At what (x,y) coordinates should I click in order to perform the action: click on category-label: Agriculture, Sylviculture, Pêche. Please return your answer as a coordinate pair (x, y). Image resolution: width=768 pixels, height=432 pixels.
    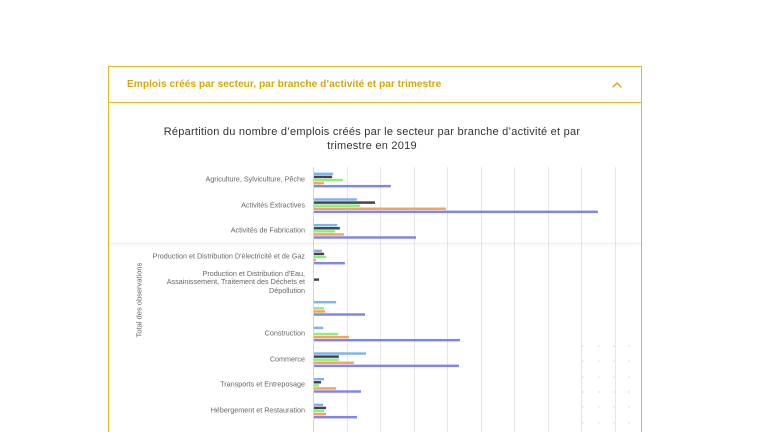
    Looking at the image, I should click on (255, 179).